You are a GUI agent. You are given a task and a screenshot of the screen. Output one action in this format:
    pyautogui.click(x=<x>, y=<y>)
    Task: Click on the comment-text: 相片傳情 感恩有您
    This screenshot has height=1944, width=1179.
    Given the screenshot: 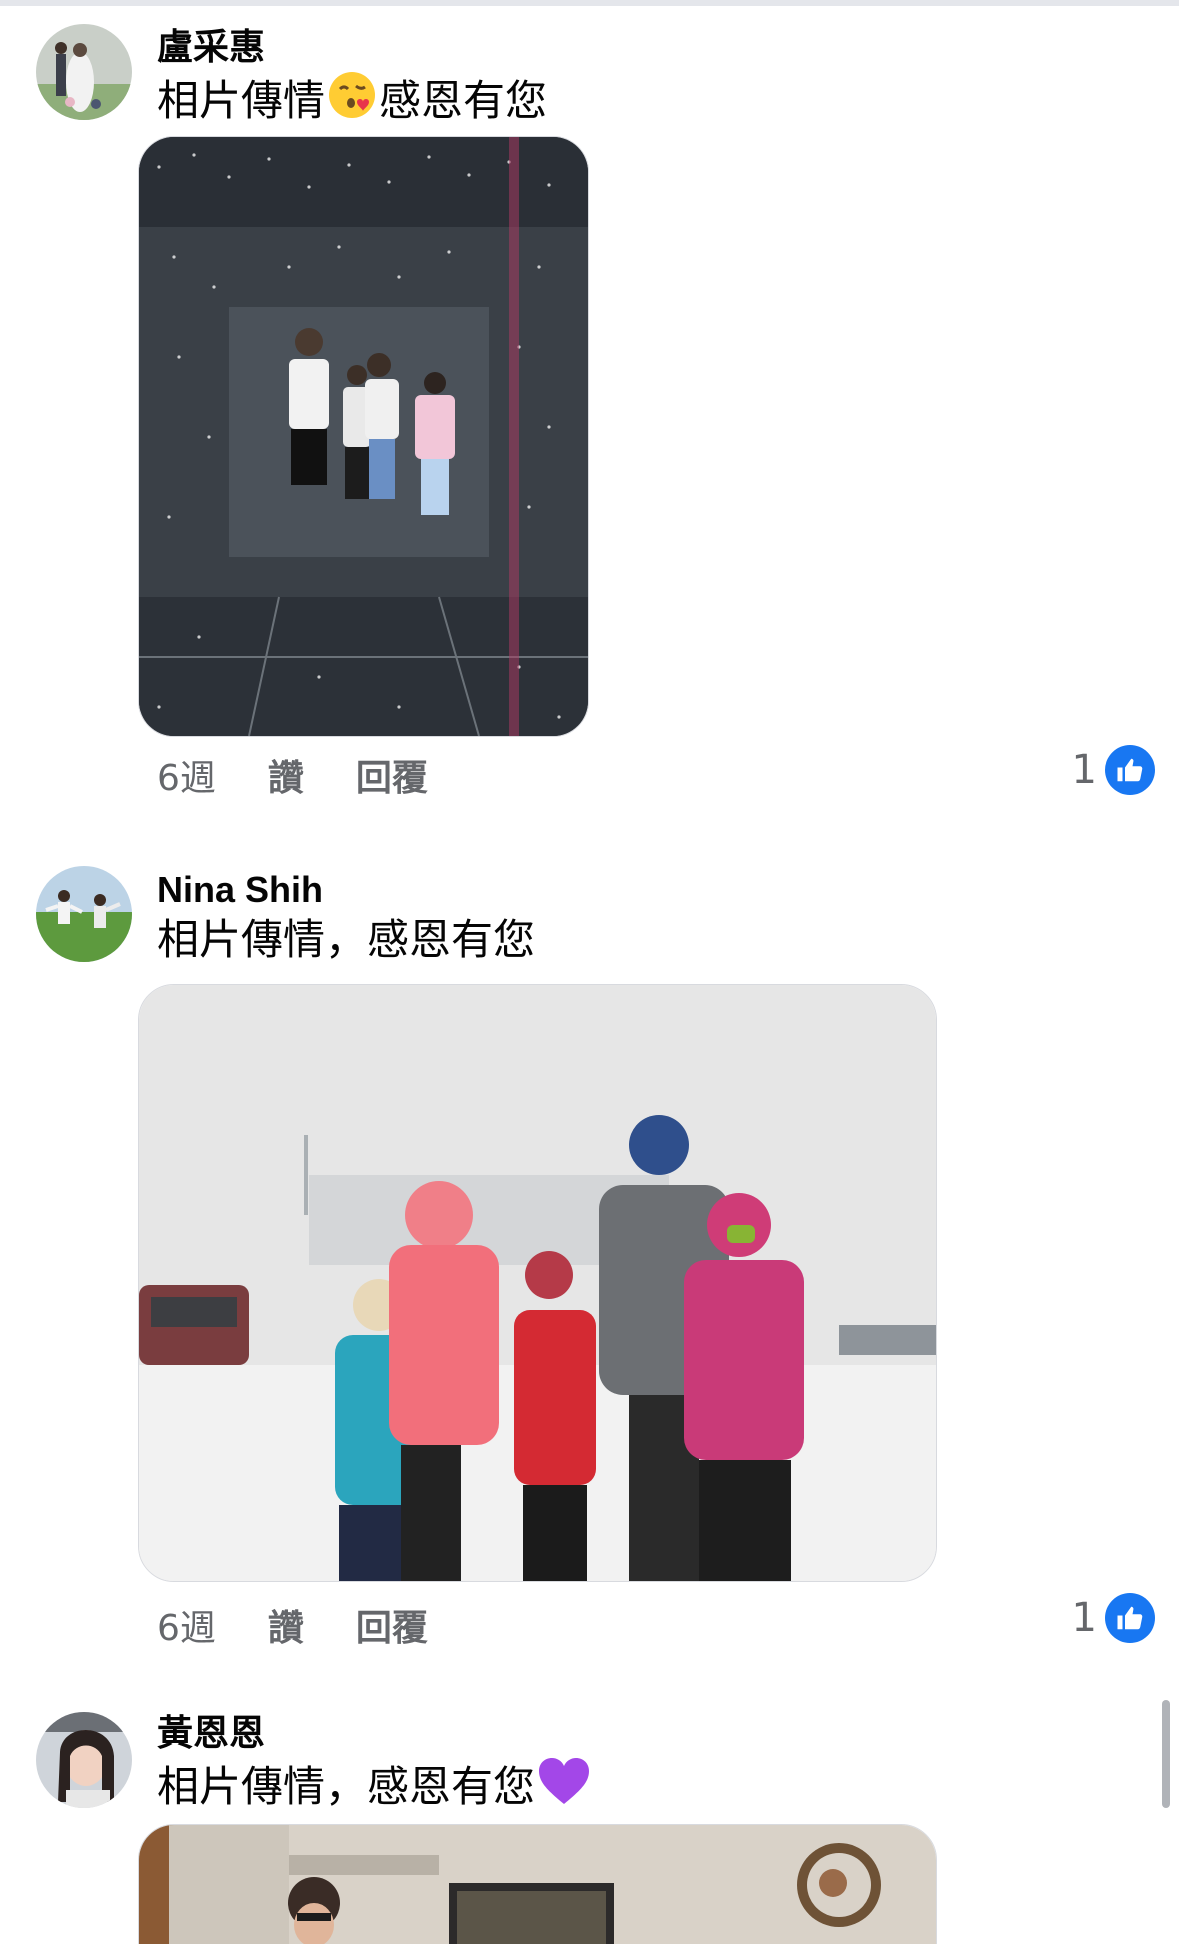 What is the action you would take?
    pyautogui.click(x=352, y=101)
    